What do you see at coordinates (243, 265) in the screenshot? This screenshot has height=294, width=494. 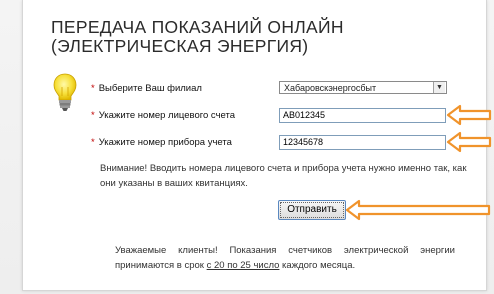 I see `footer-deadline: с 20 по 25 число` at bounding box center [243, 265].